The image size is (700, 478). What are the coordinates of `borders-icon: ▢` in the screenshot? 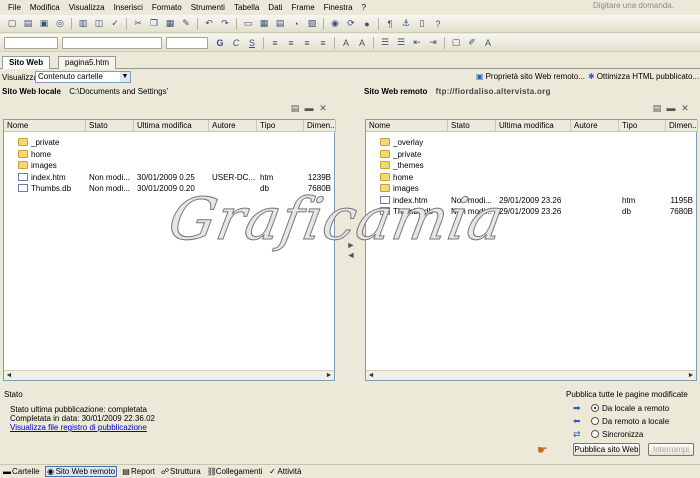 It's located at (456, 43).